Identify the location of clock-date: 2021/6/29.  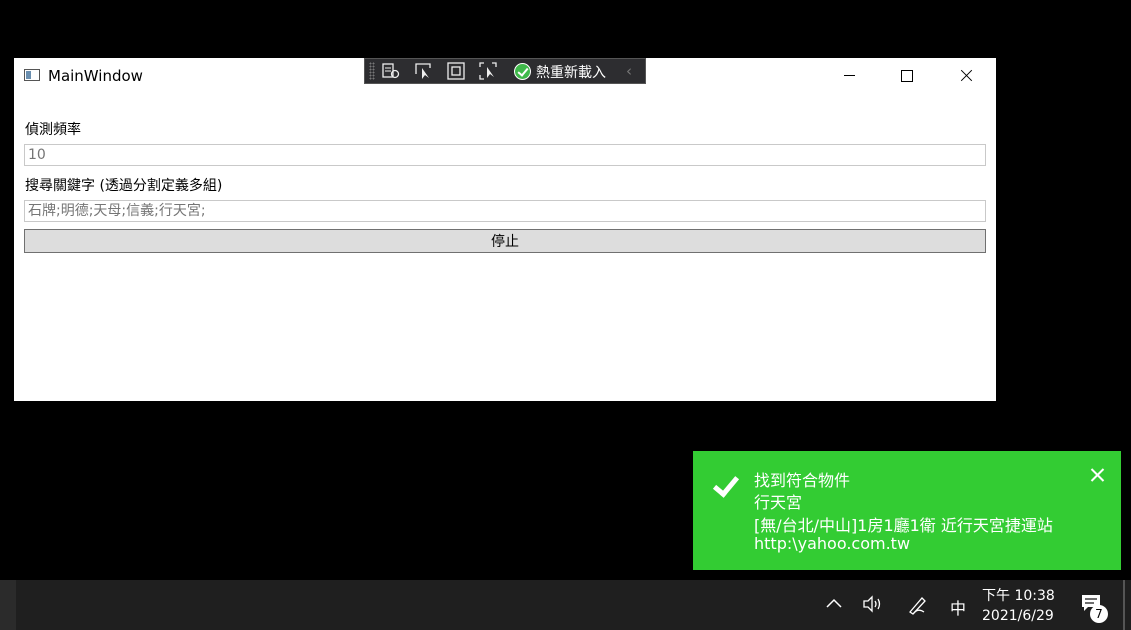
(1018, 616).